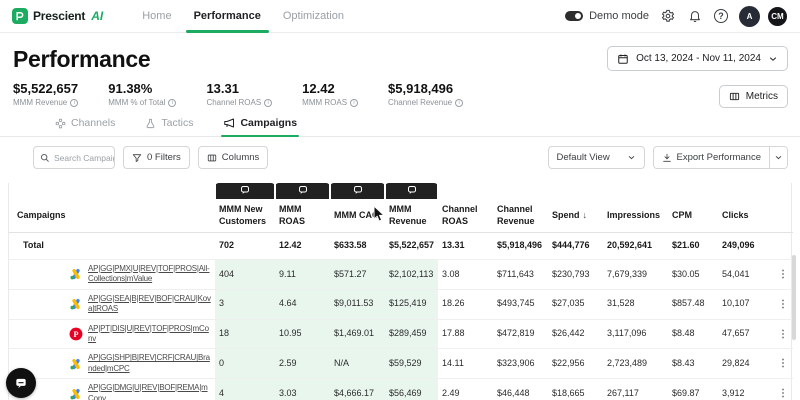 The width and height of the screenshot is (800, 400). What do you see at coordinates (85, 126) in the screenshot?
I see `tab-channels: Channels` at bounding box center [85, 126].